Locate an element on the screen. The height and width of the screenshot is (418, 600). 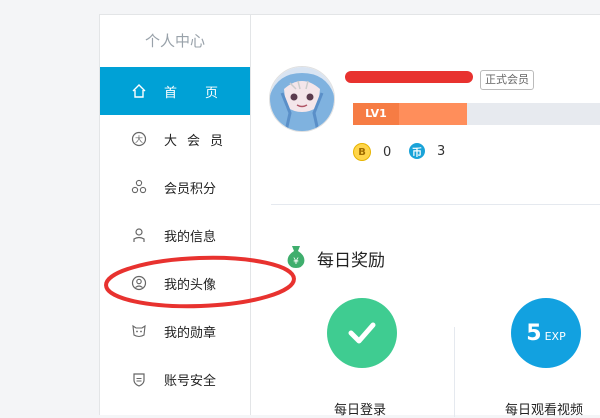
sidebar-item-points: 会员积分 is located at coordinates (175, 187).